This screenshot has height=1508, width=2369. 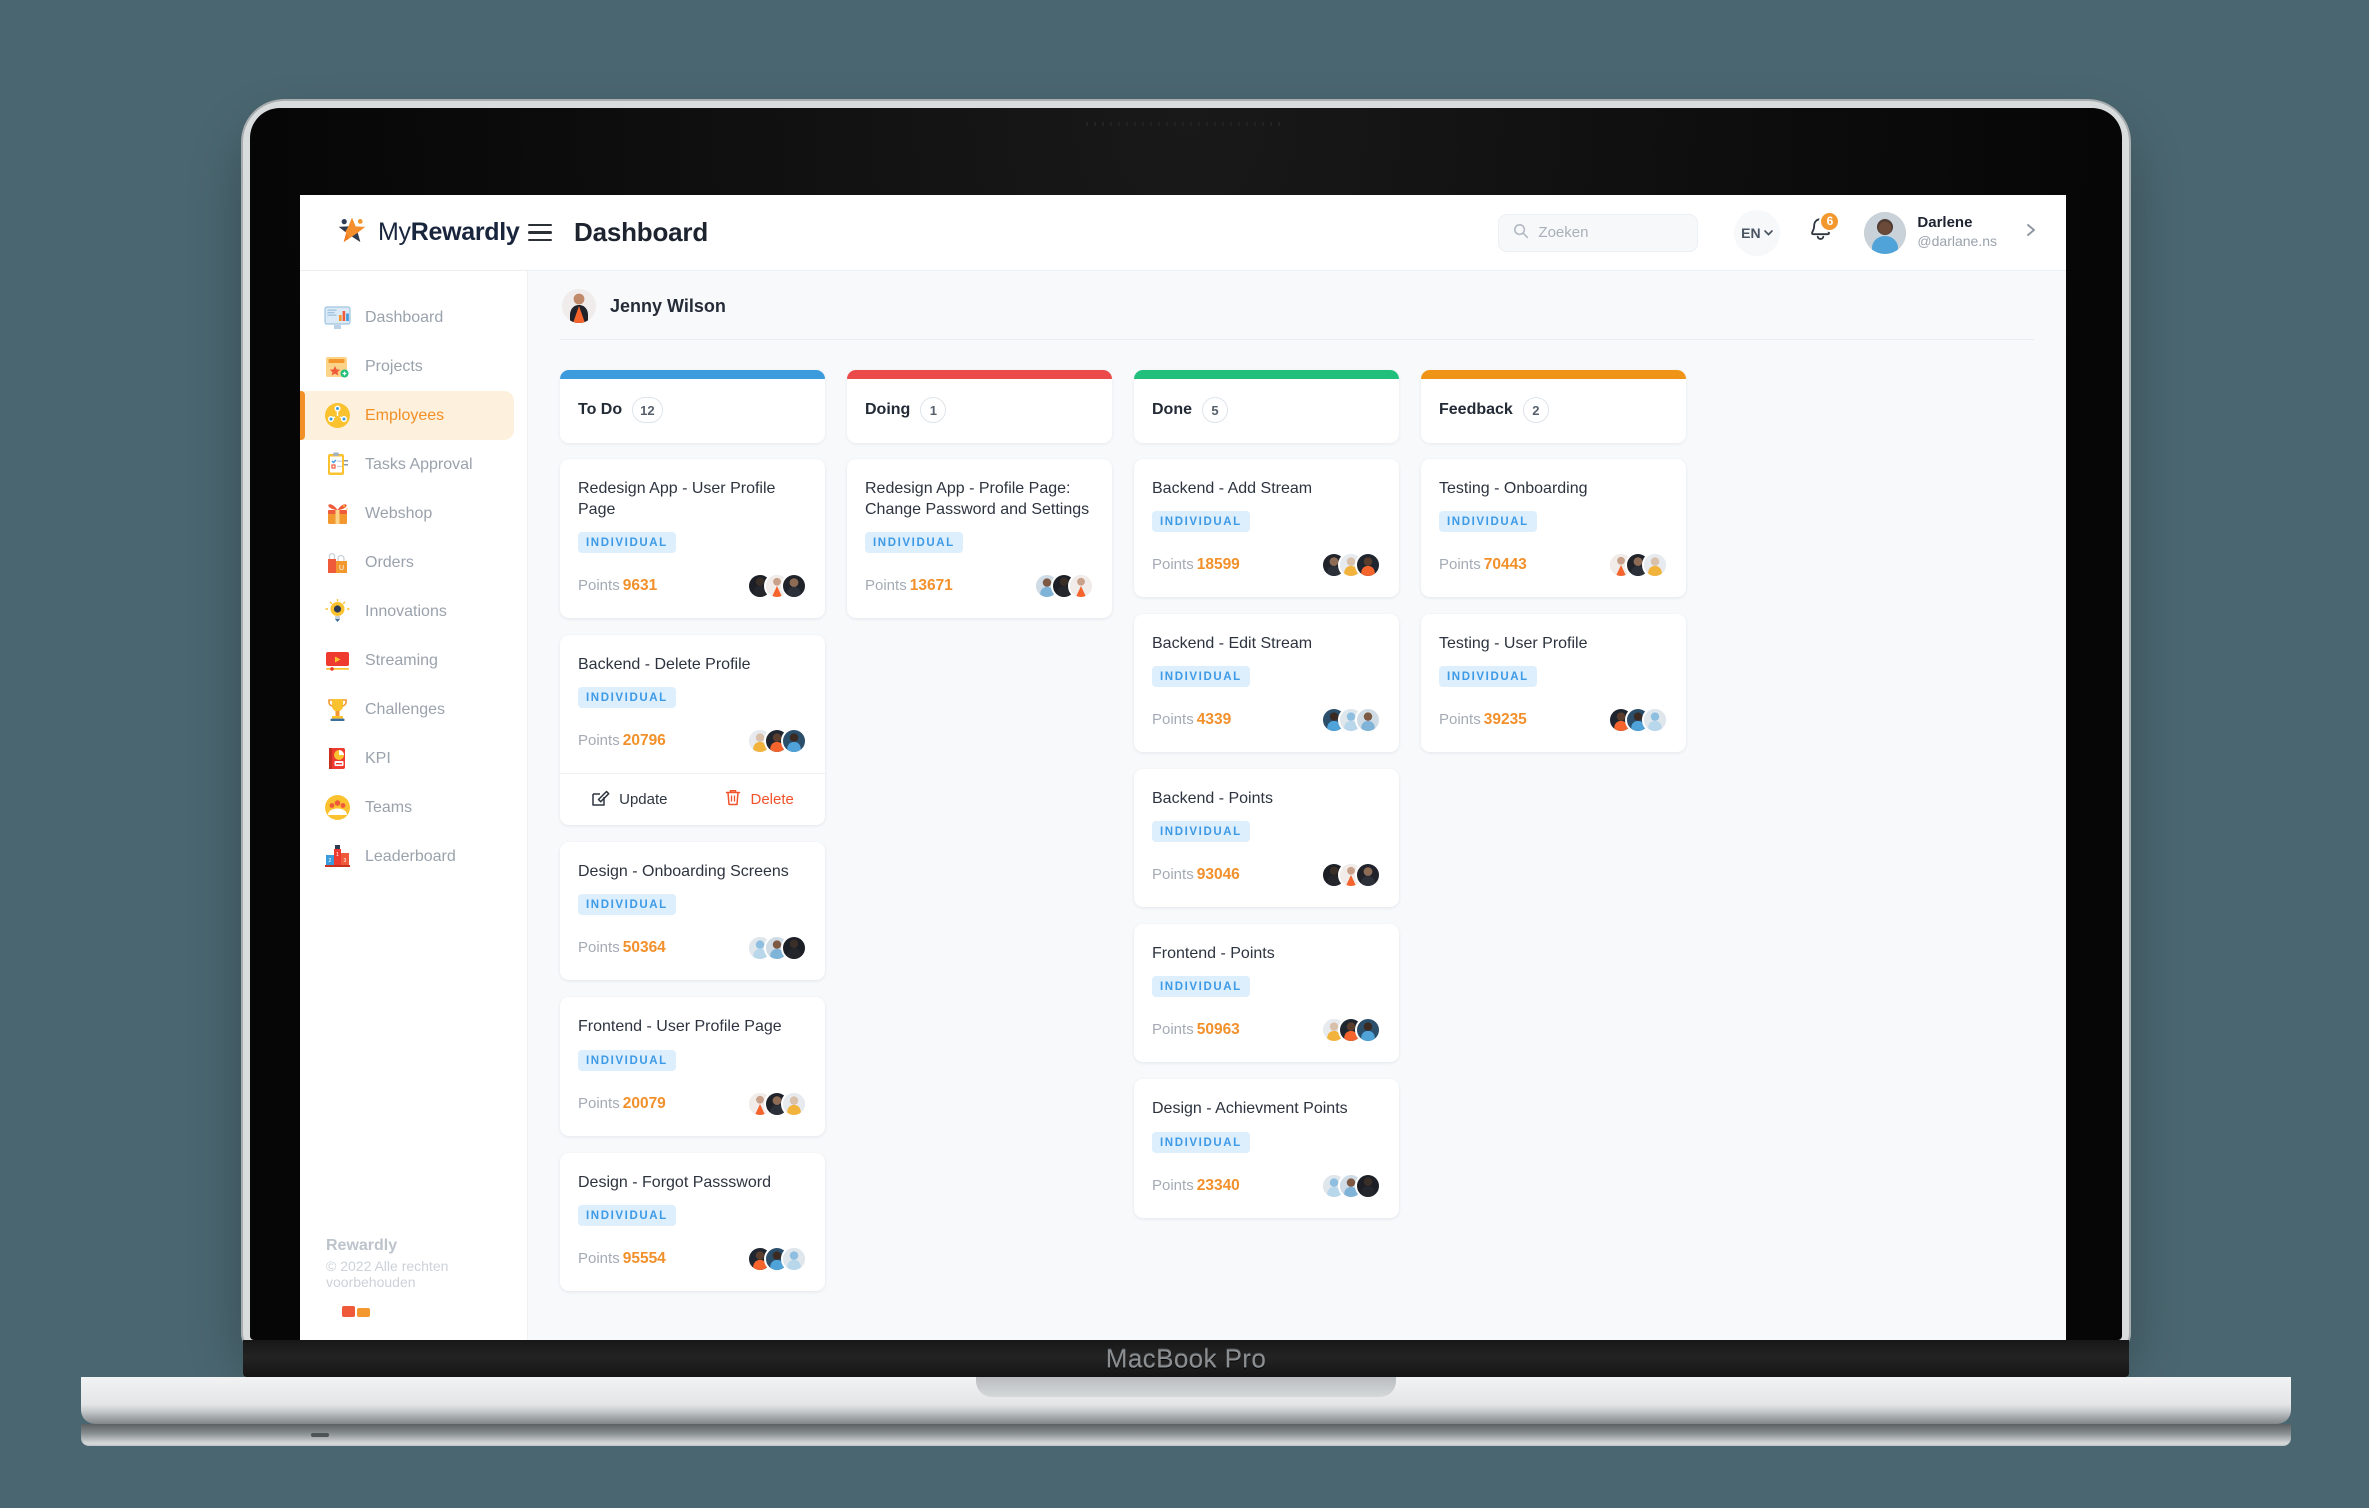 What do you see at coordinates (1821, 231) in the screenshot?
I see `notifications-button: 6` at bounding box center [1821, 231].